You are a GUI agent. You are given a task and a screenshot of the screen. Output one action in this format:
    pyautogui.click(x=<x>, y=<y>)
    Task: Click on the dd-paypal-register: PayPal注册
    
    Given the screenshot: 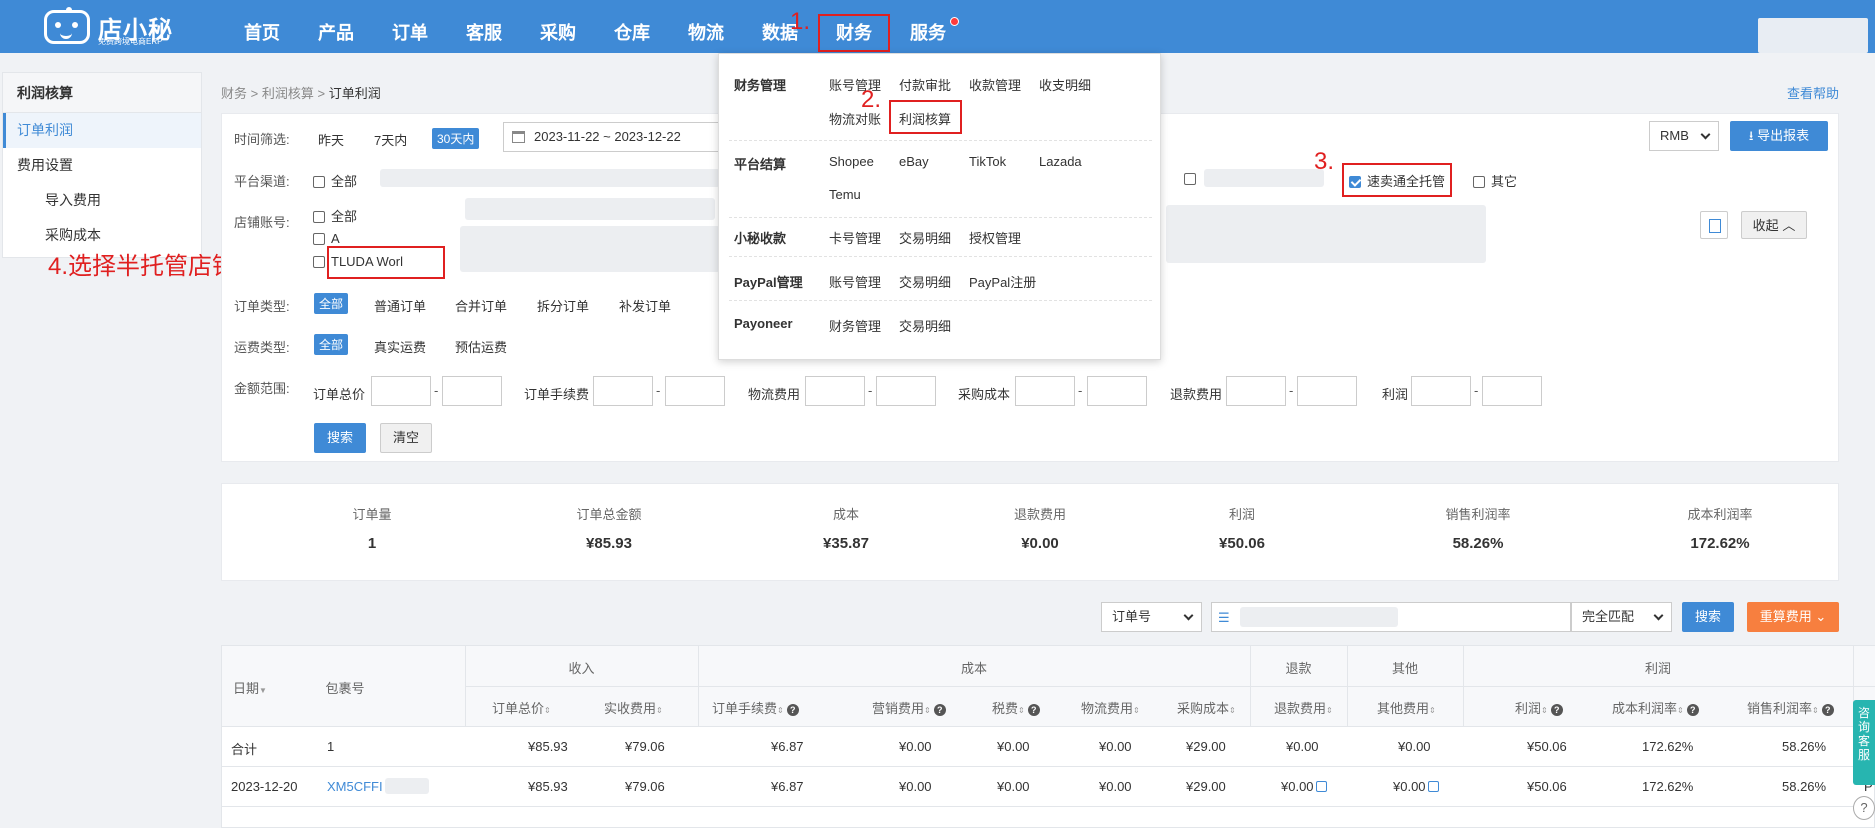 What is the action you would take?
    pyautogui.click(x=1002, y=281)
    